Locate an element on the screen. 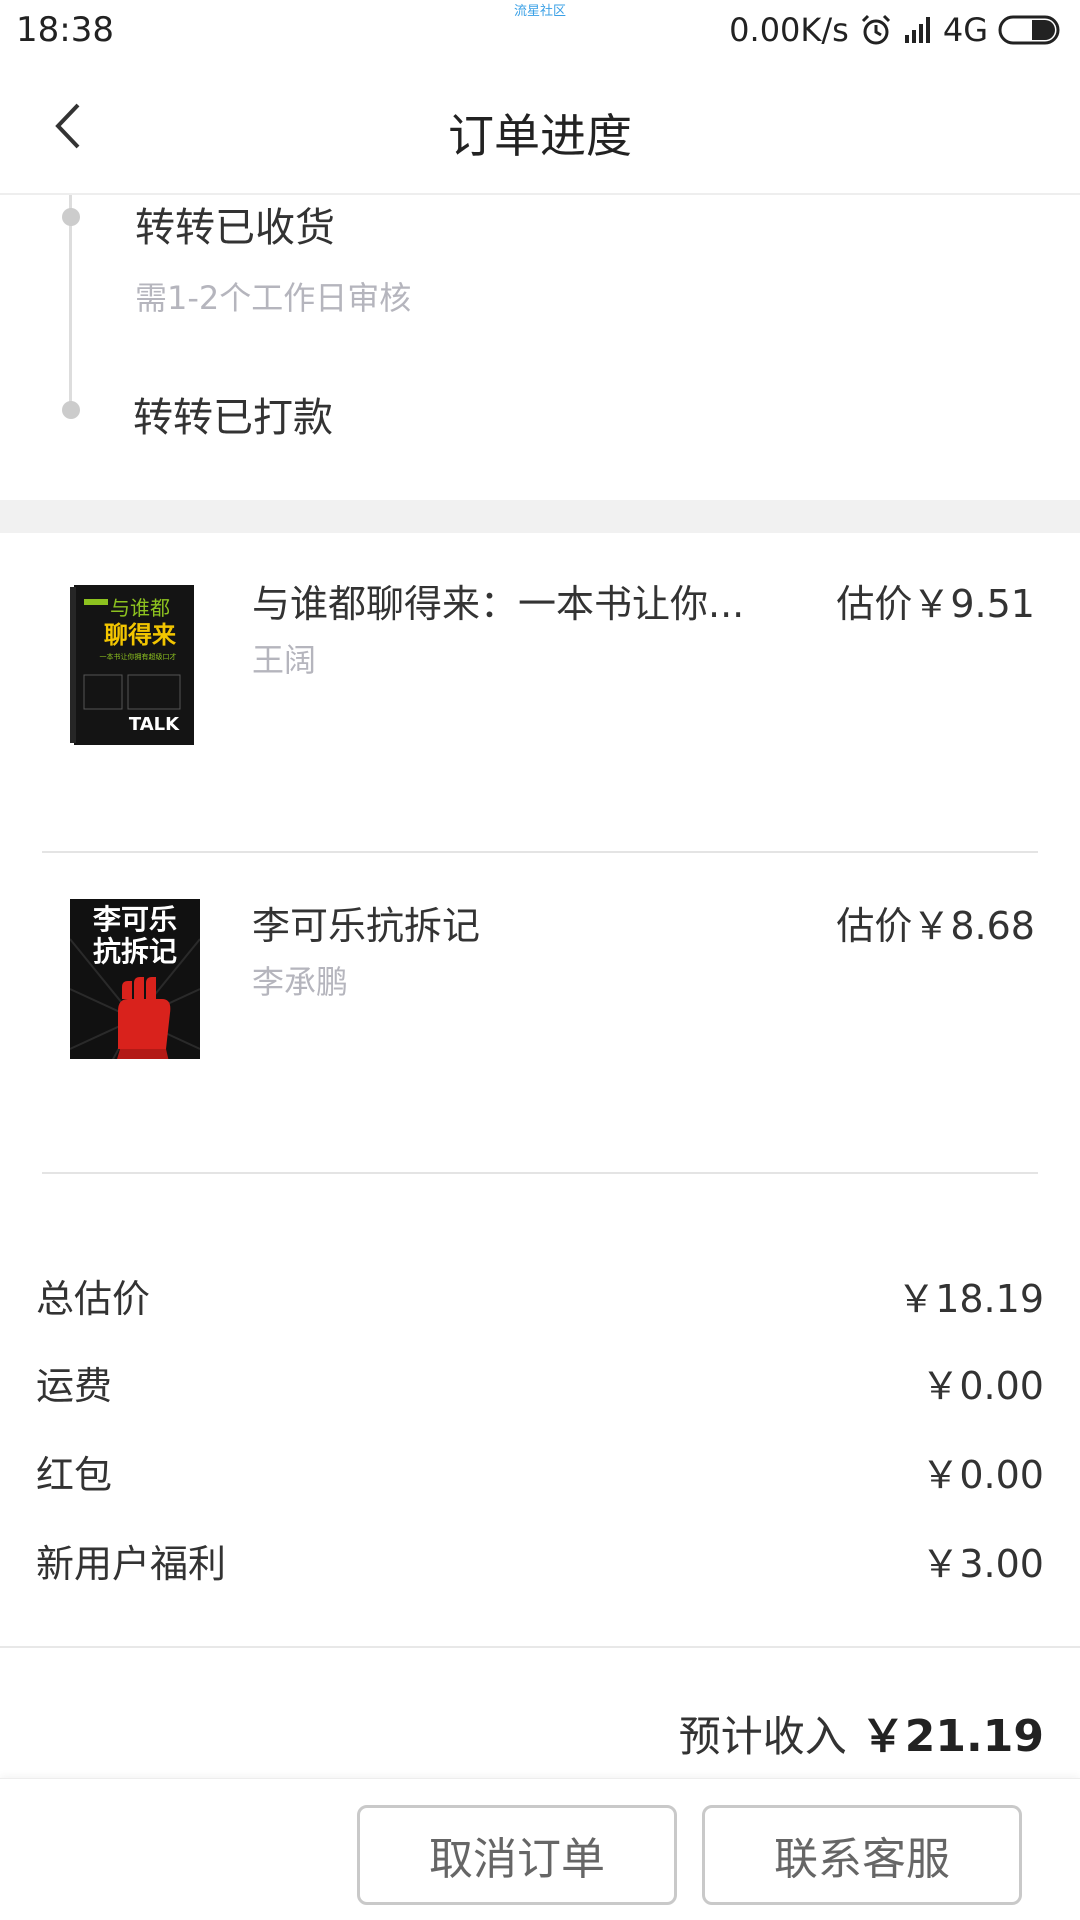 Image resolution: width=1080 pixels, height=1920 pixels. cover-line-1: 李可乐 is located at coordinates (135, 919).